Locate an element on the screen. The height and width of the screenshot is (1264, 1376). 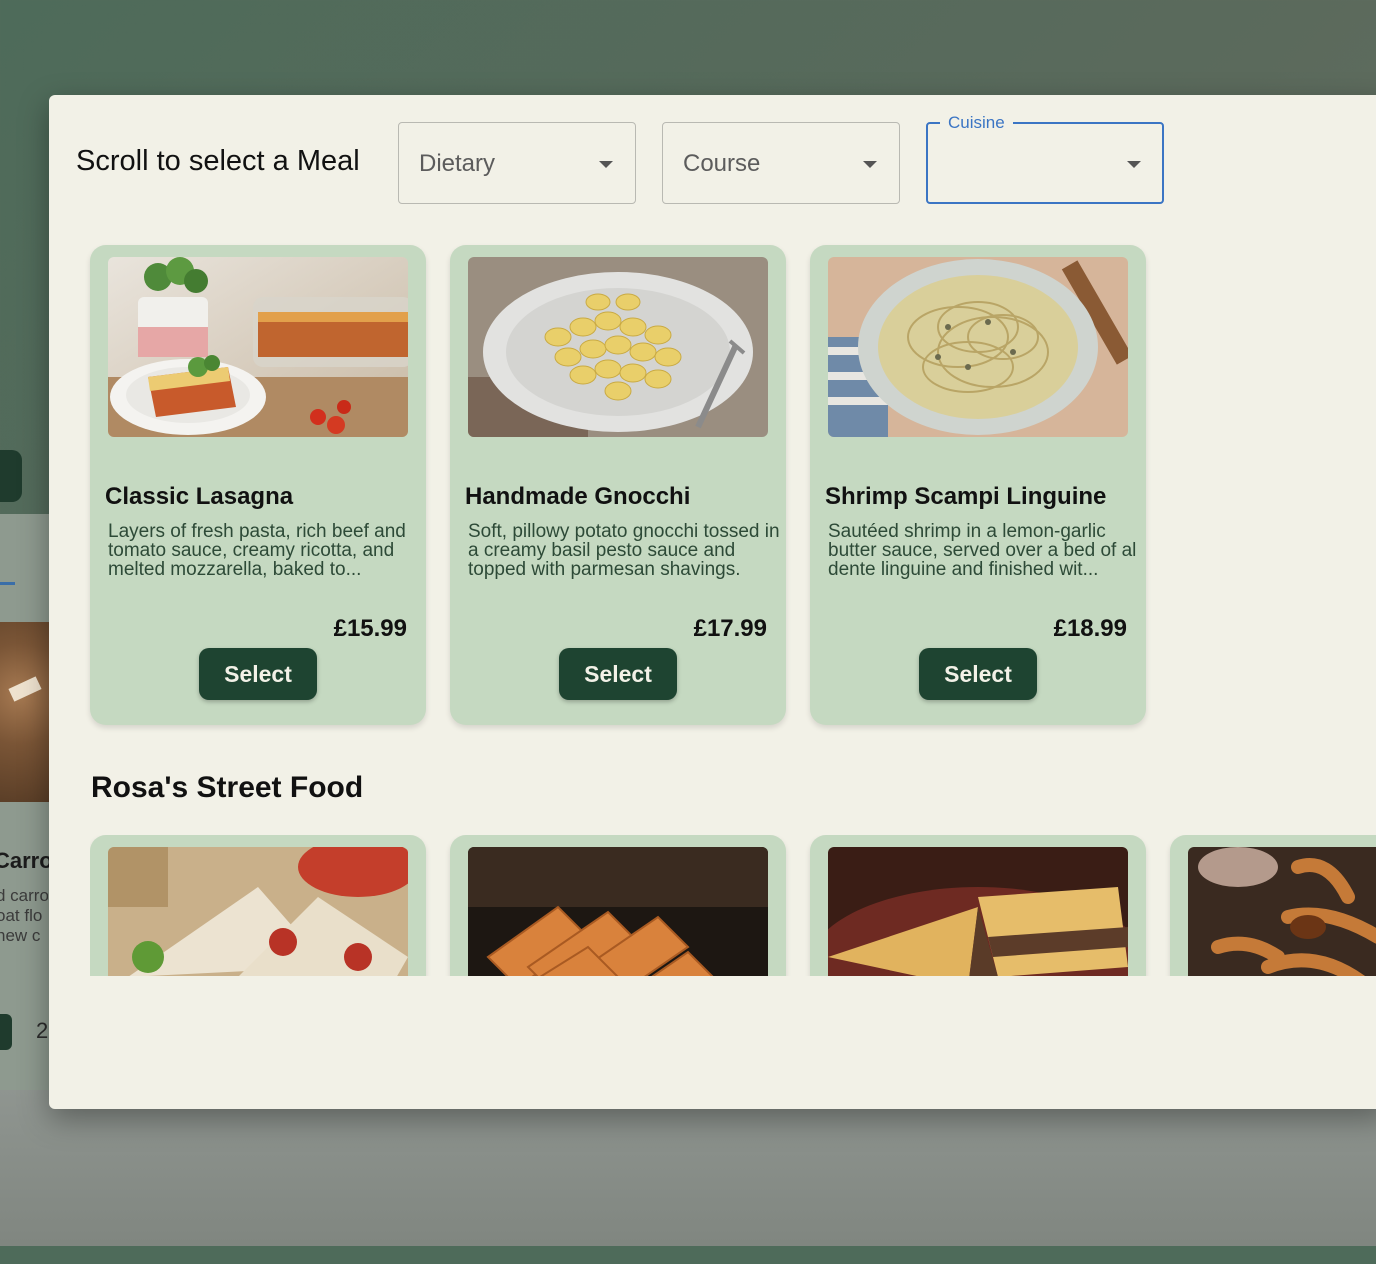
background-card-title: Carro is located at coordinates (26, 860).